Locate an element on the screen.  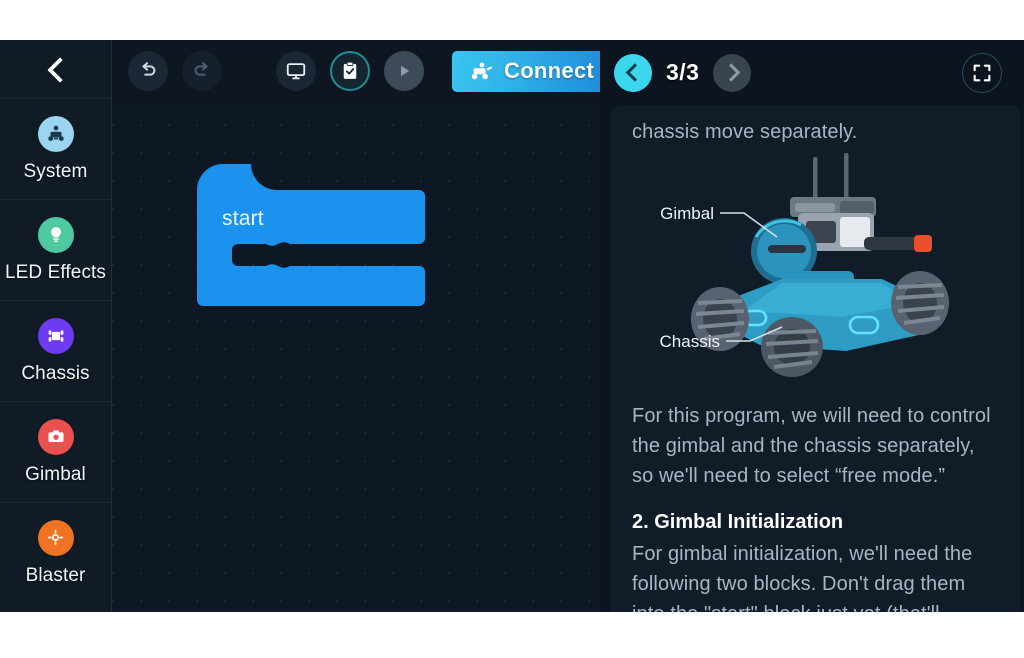
sidebar-item-label: Blaster is located at coordinates (55, 575).